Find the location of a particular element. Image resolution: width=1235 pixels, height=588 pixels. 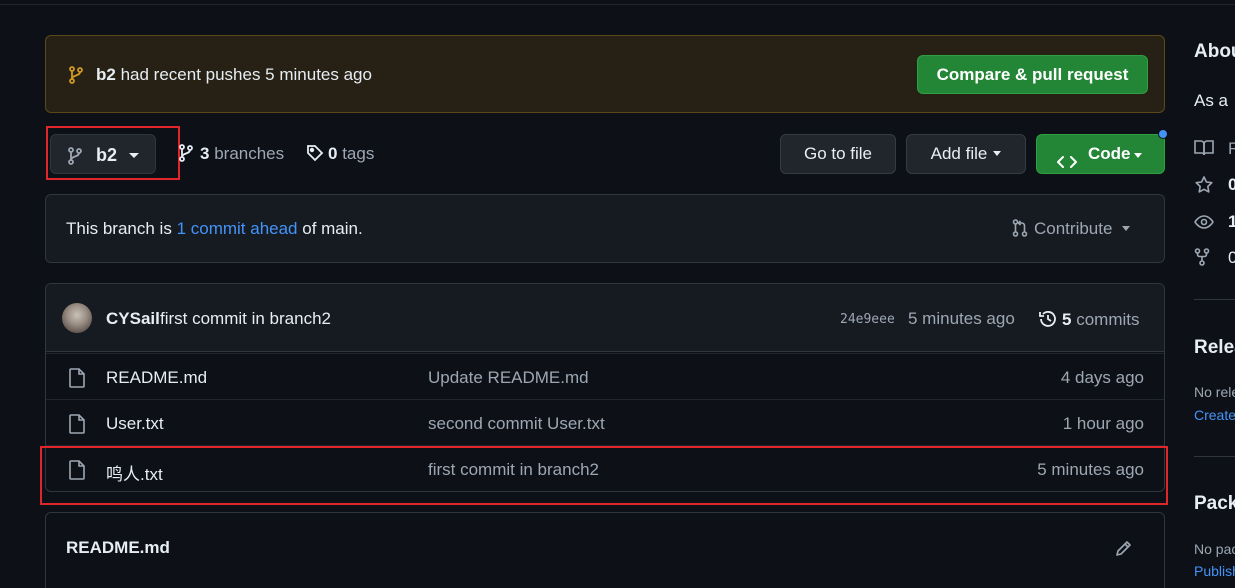

about-description: As a is located at coordinates (1211, 100).